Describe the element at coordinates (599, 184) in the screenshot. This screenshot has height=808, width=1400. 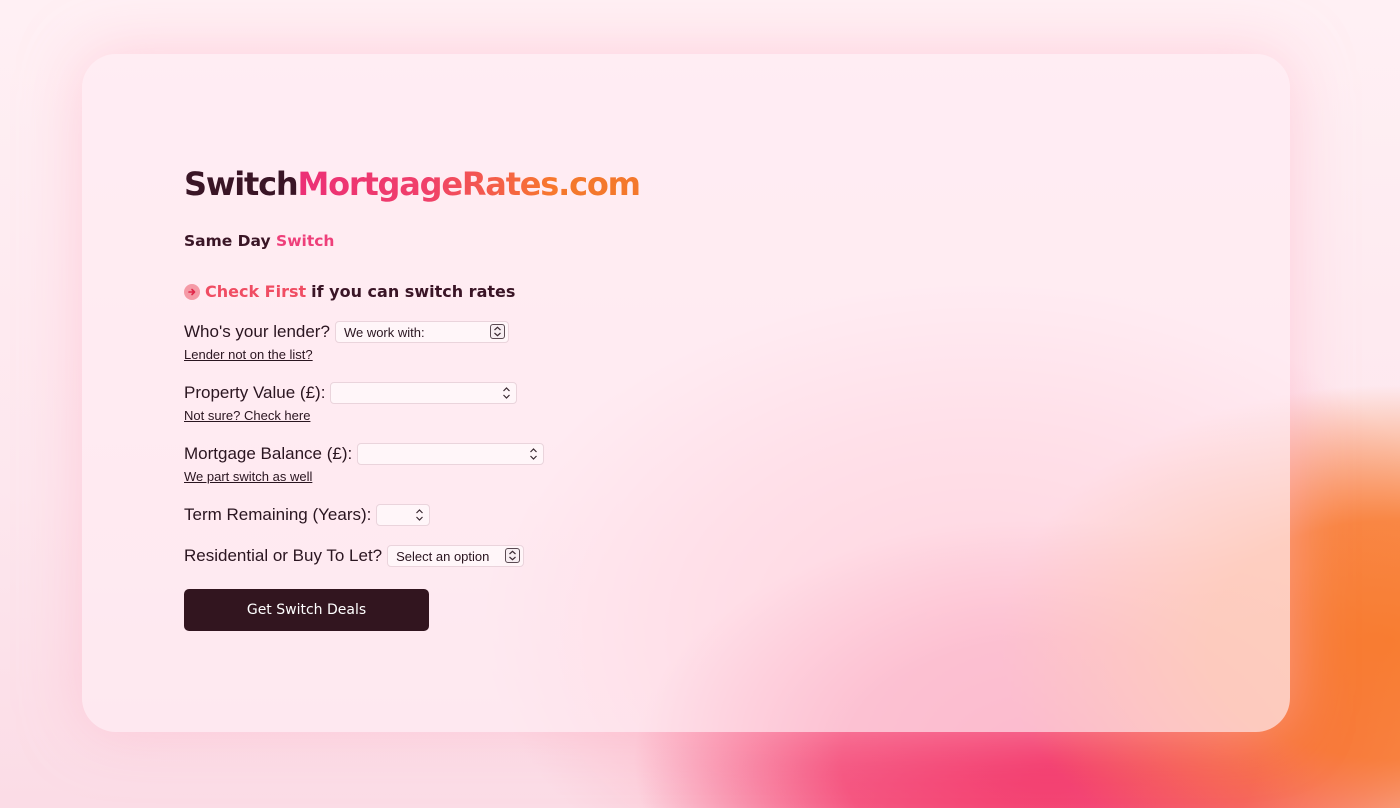
I see `logo-part-com: .com` at that location.